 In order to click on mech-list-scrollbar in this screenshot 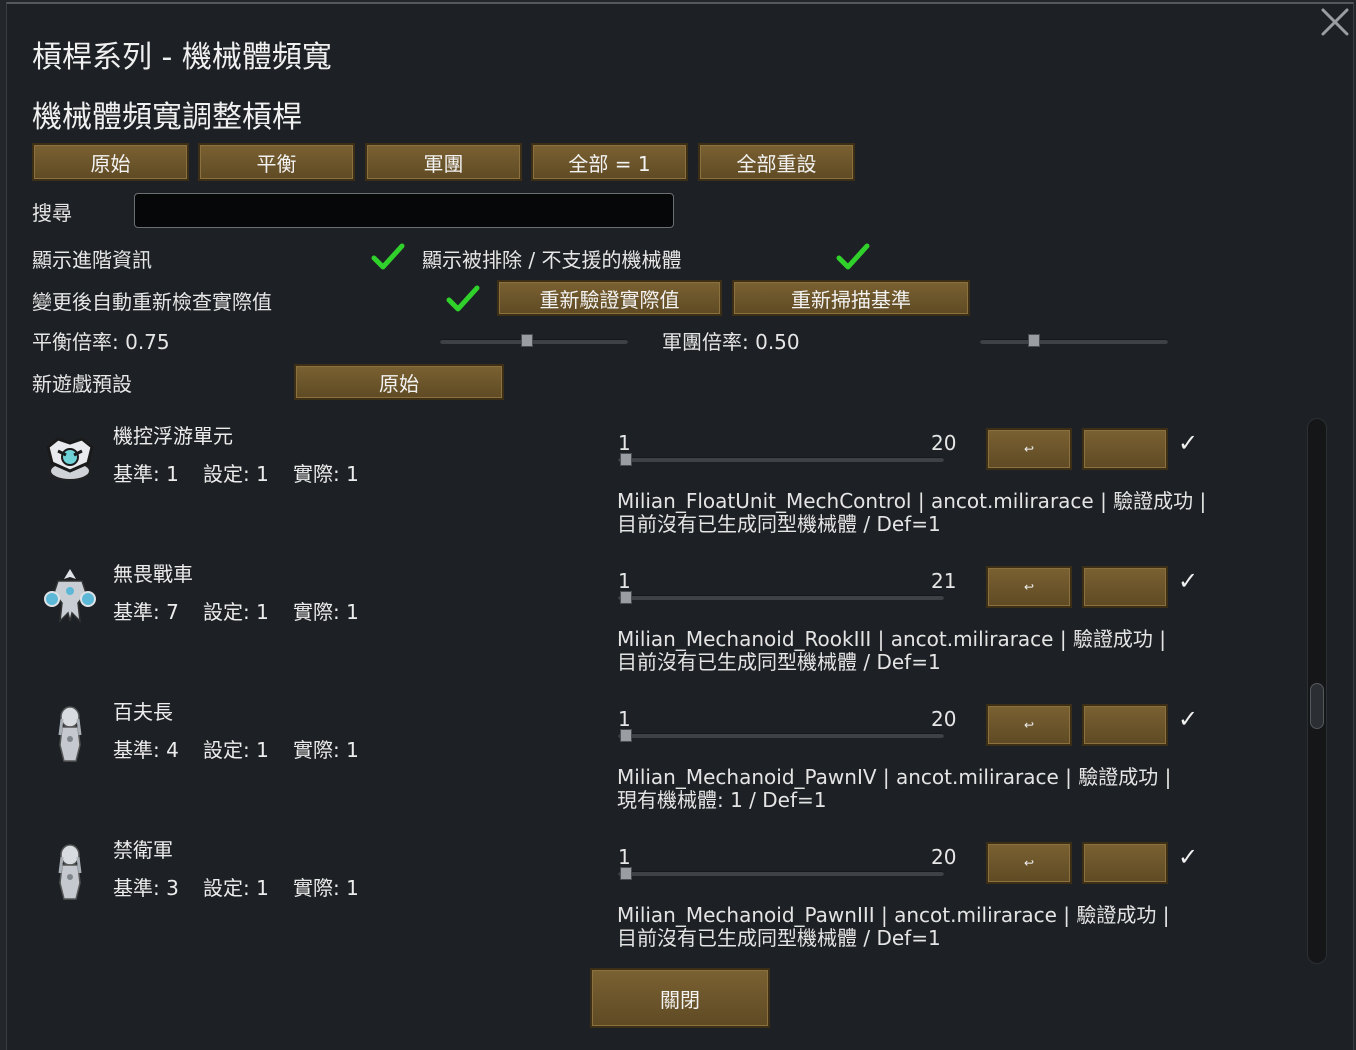, I will do `click(1317, 691)`.